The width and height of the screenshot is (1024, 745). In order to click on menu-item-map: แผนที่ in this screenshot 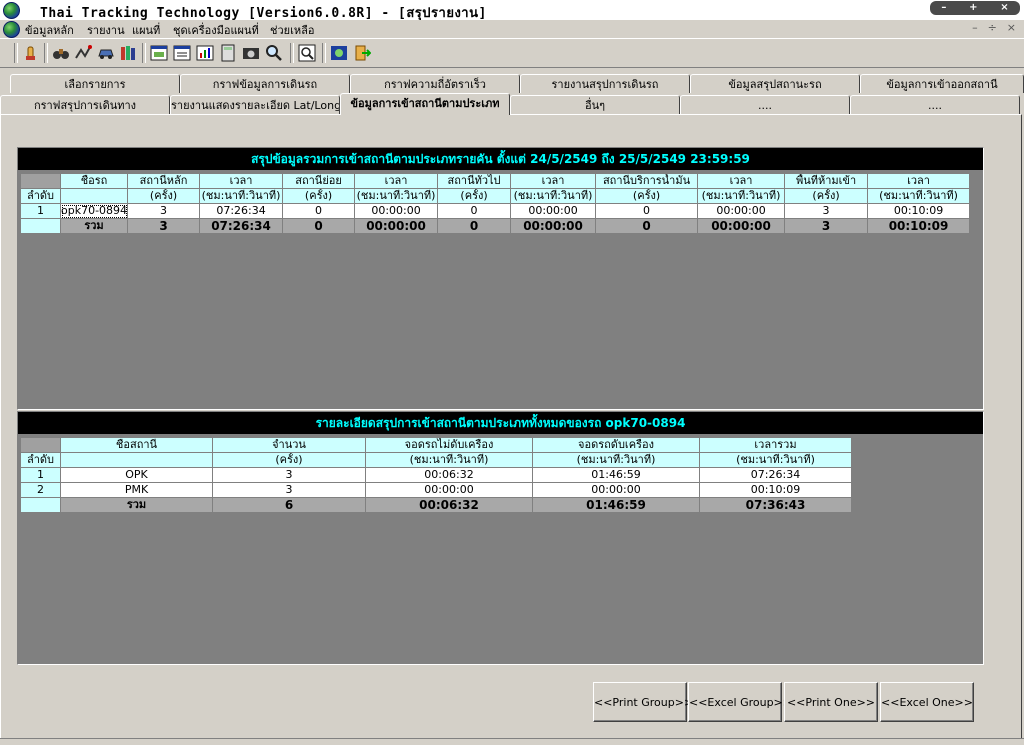, I will do `click(146, 30)`.